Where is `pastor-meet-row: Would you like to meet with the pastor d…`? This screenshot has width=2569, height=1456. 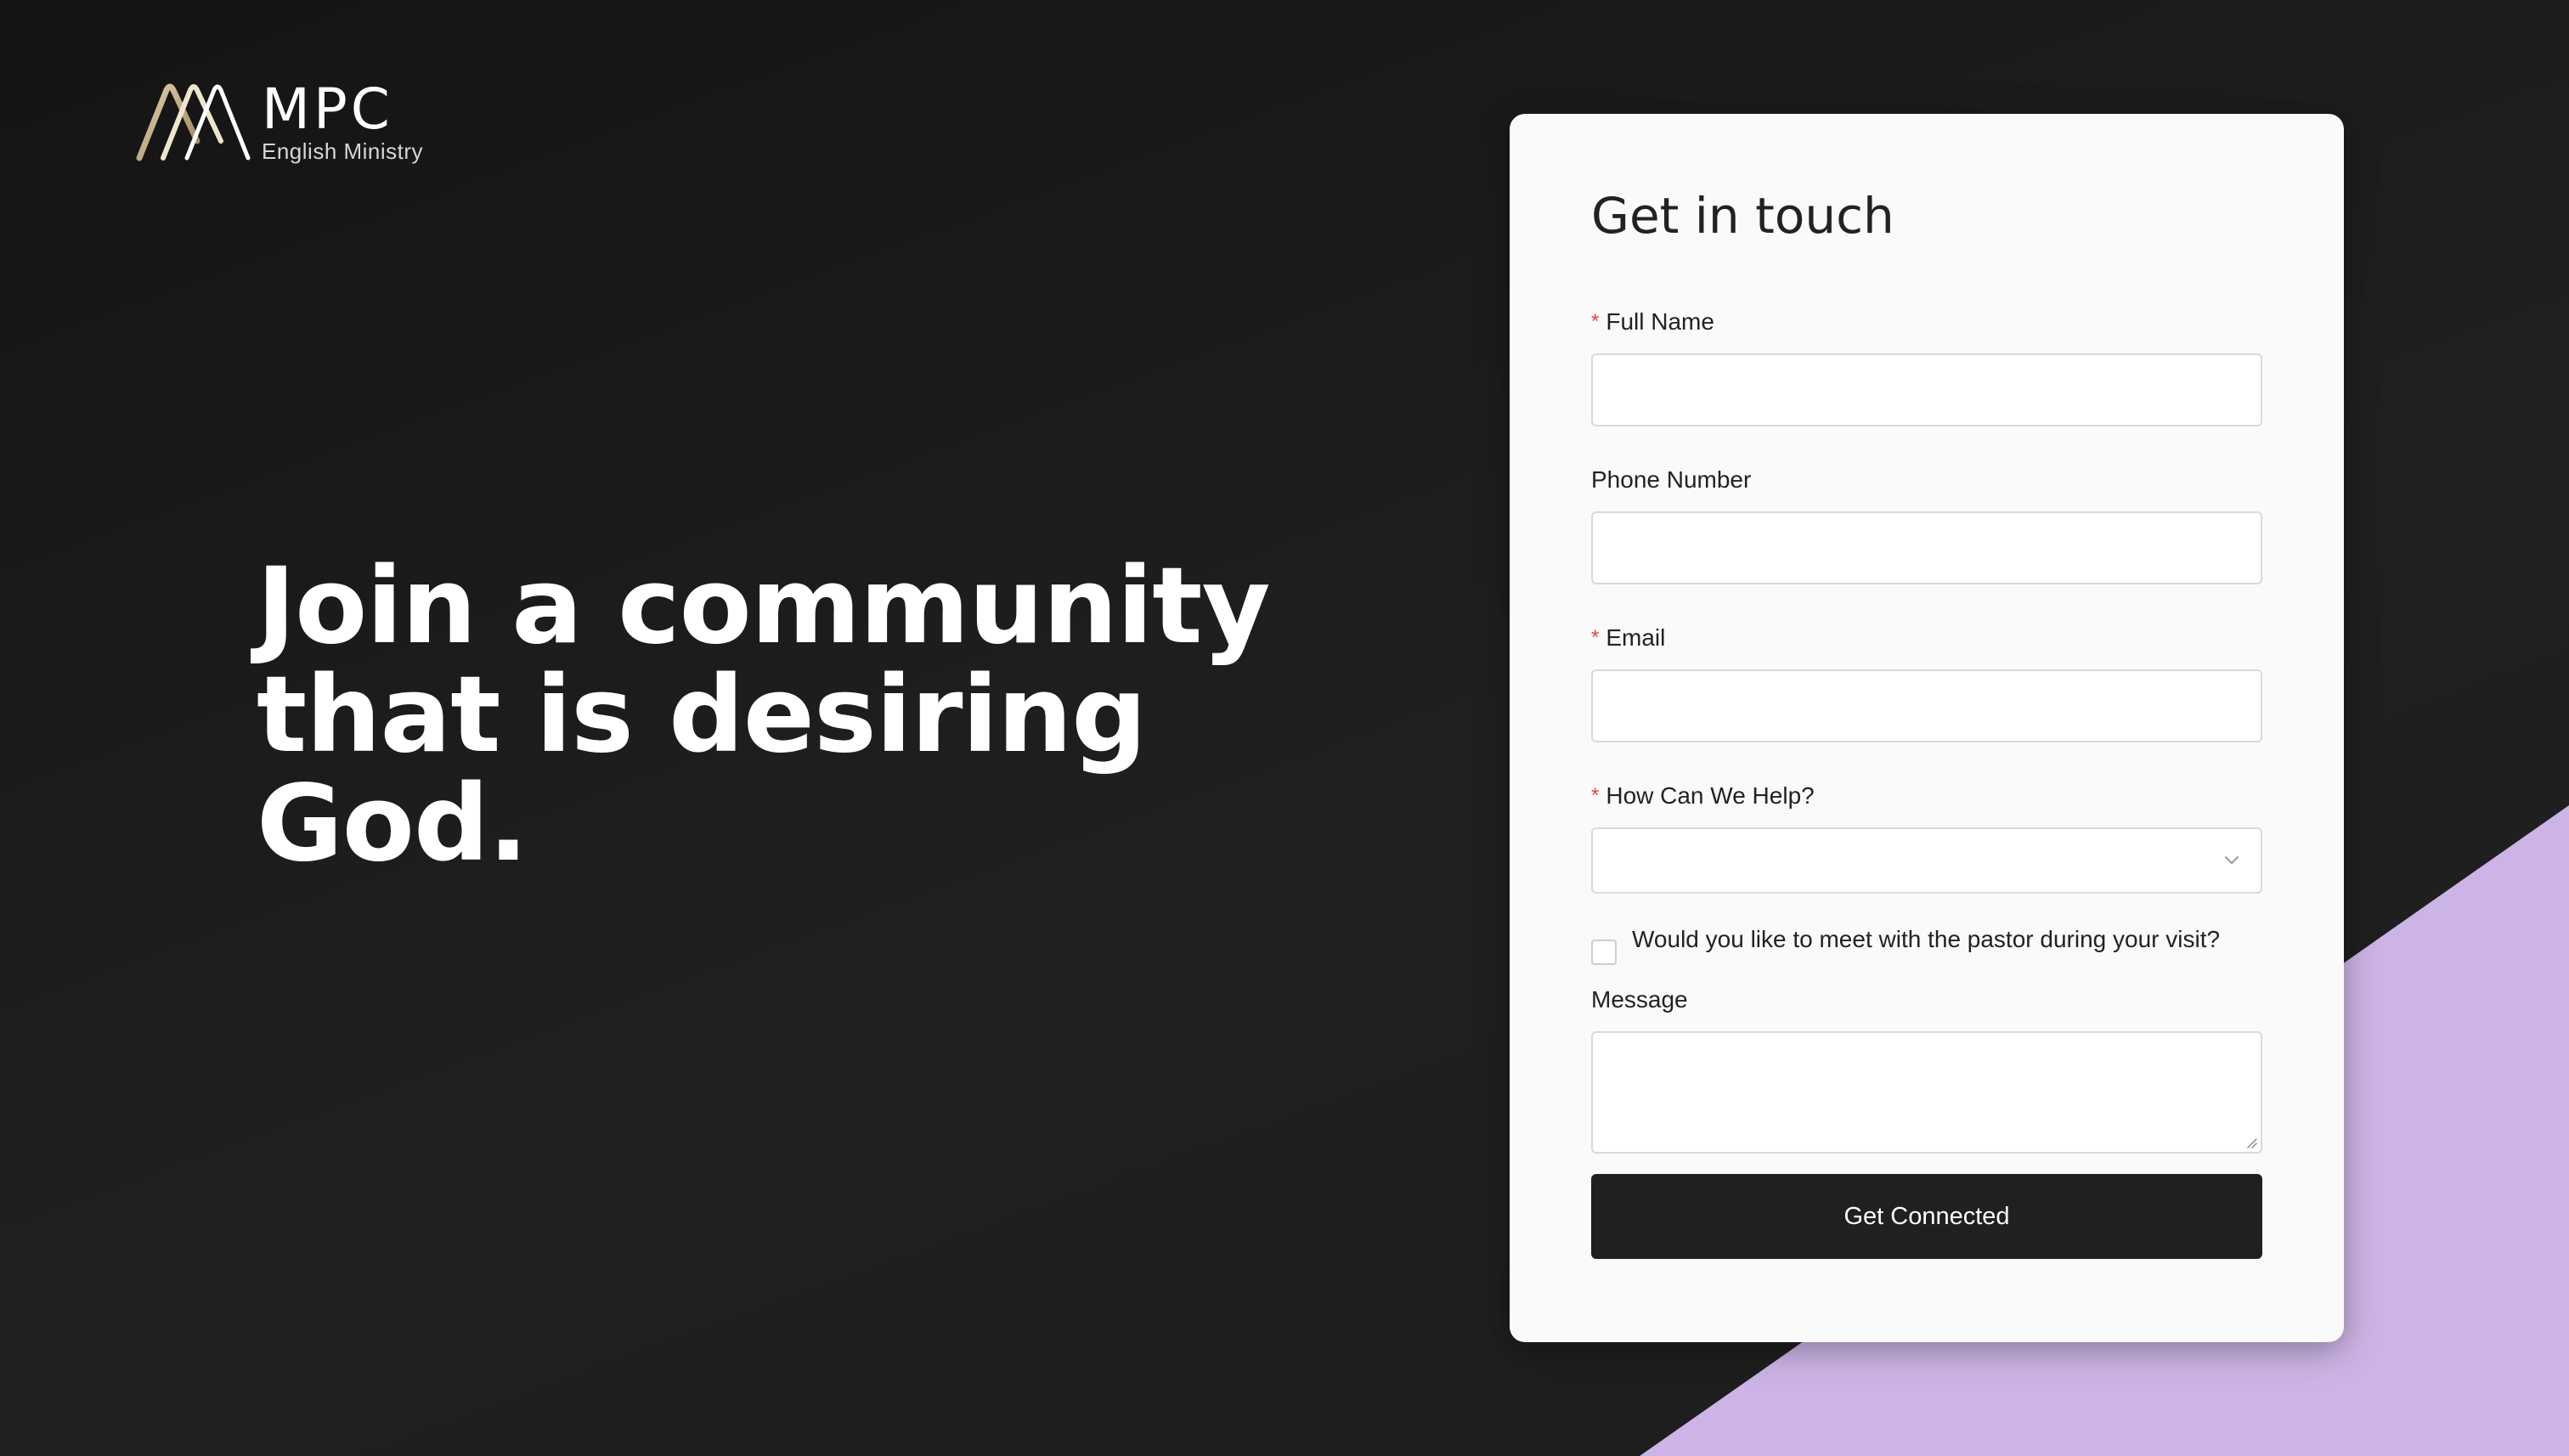
pastor-meet-row: Would you like to meet with the pastor d… is located at coordinates (1927, 943).